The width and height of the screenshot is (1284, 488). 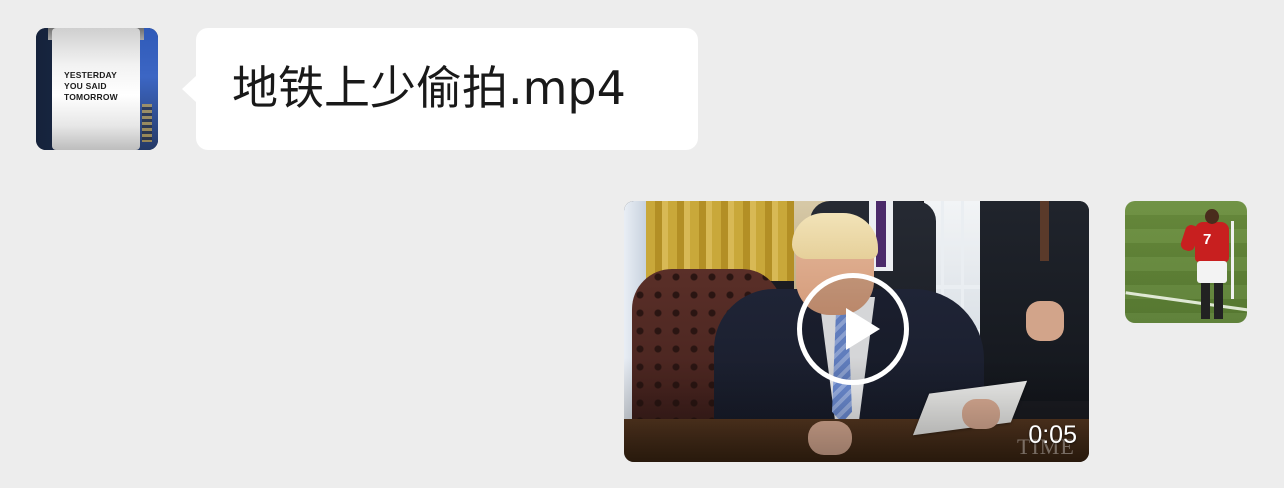 I want to click on billboard-text-line: YESTERDAY, so click(x=90, y=75).